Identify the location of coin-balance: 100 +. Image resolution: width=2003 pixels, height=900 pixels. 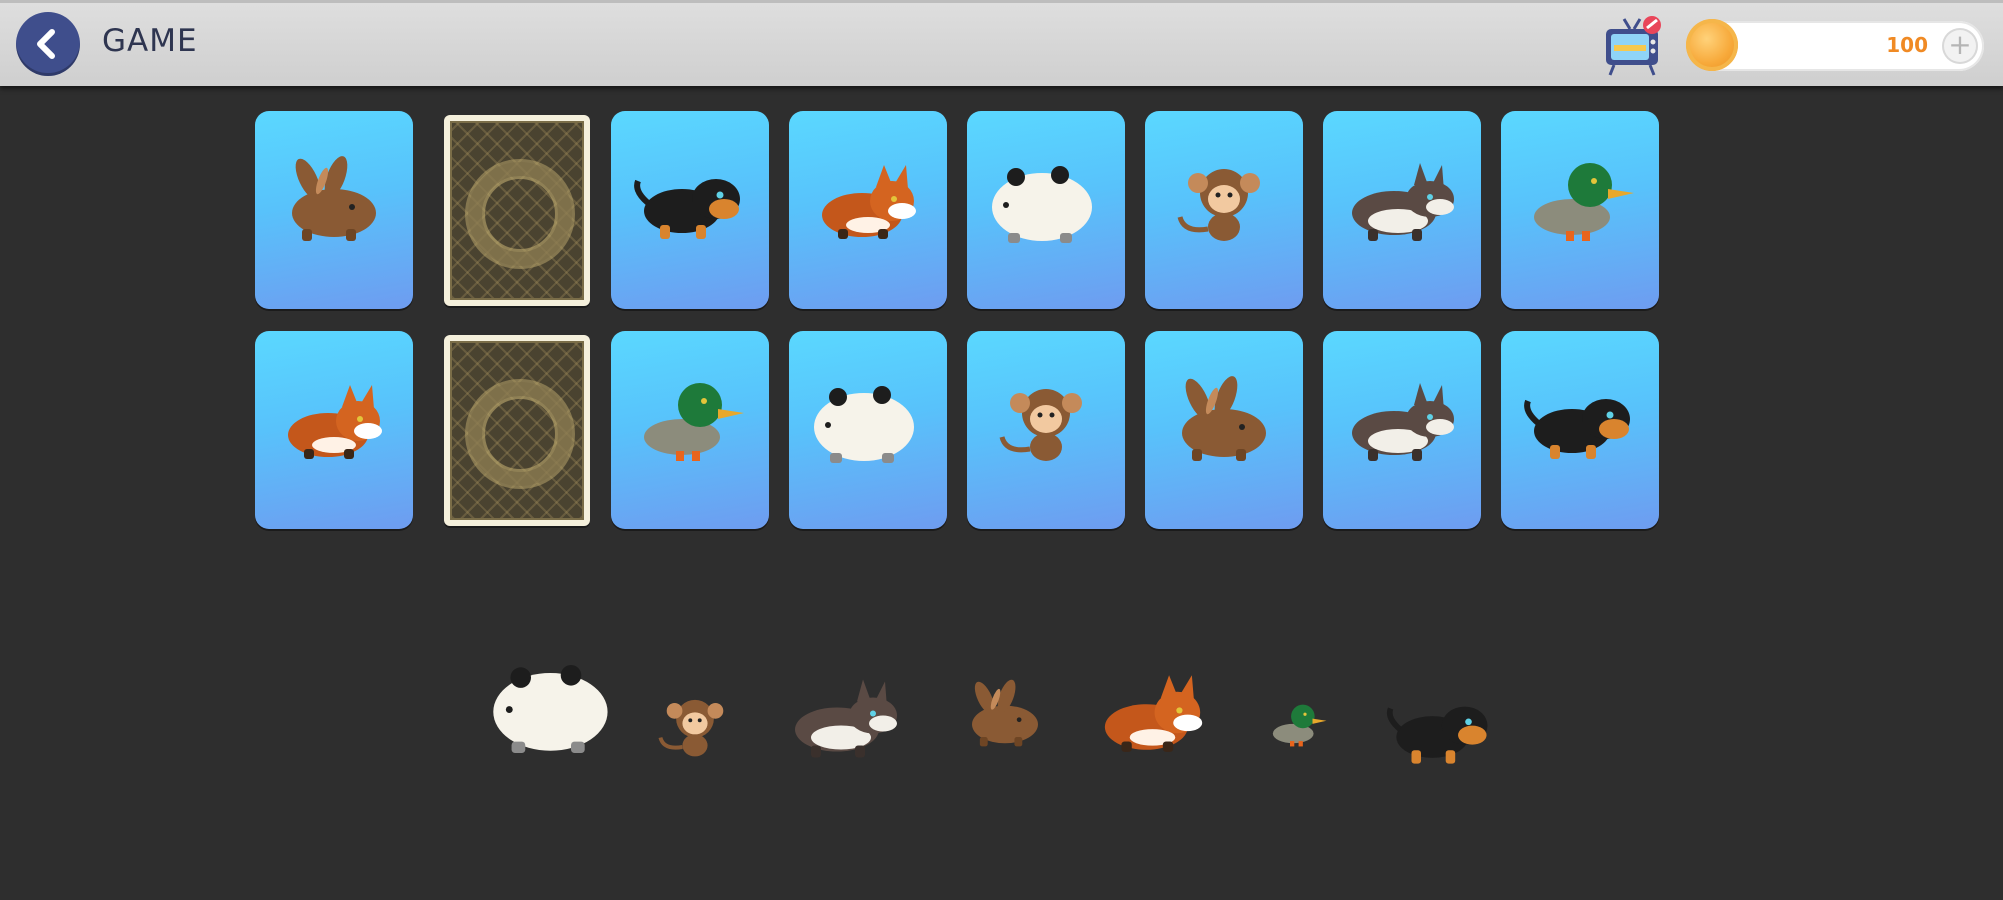
(1835, 45).